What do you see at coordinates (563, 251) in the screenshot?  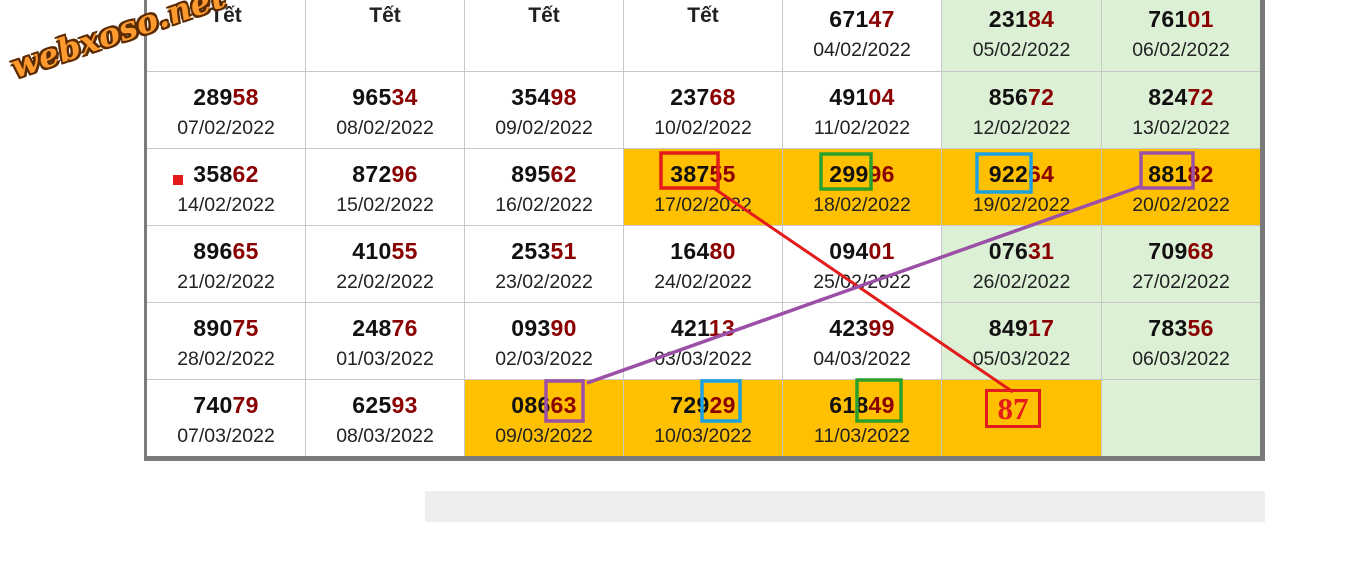 I see `number-tail-digits: 51` at bounding box center [563, 251].